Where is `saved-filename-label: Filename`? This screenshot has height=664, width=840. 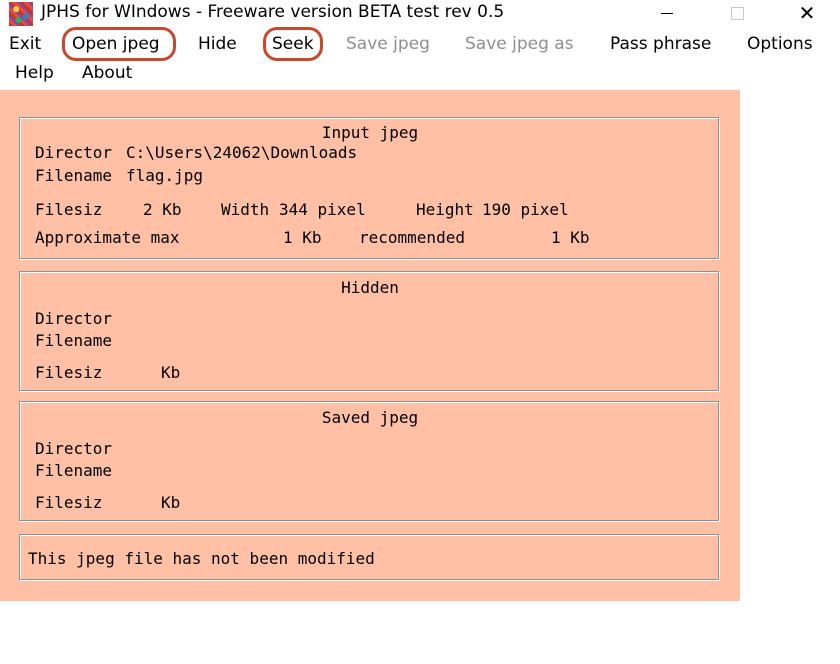 saved-filename-label: Filename is located at coordinates (74, 470).